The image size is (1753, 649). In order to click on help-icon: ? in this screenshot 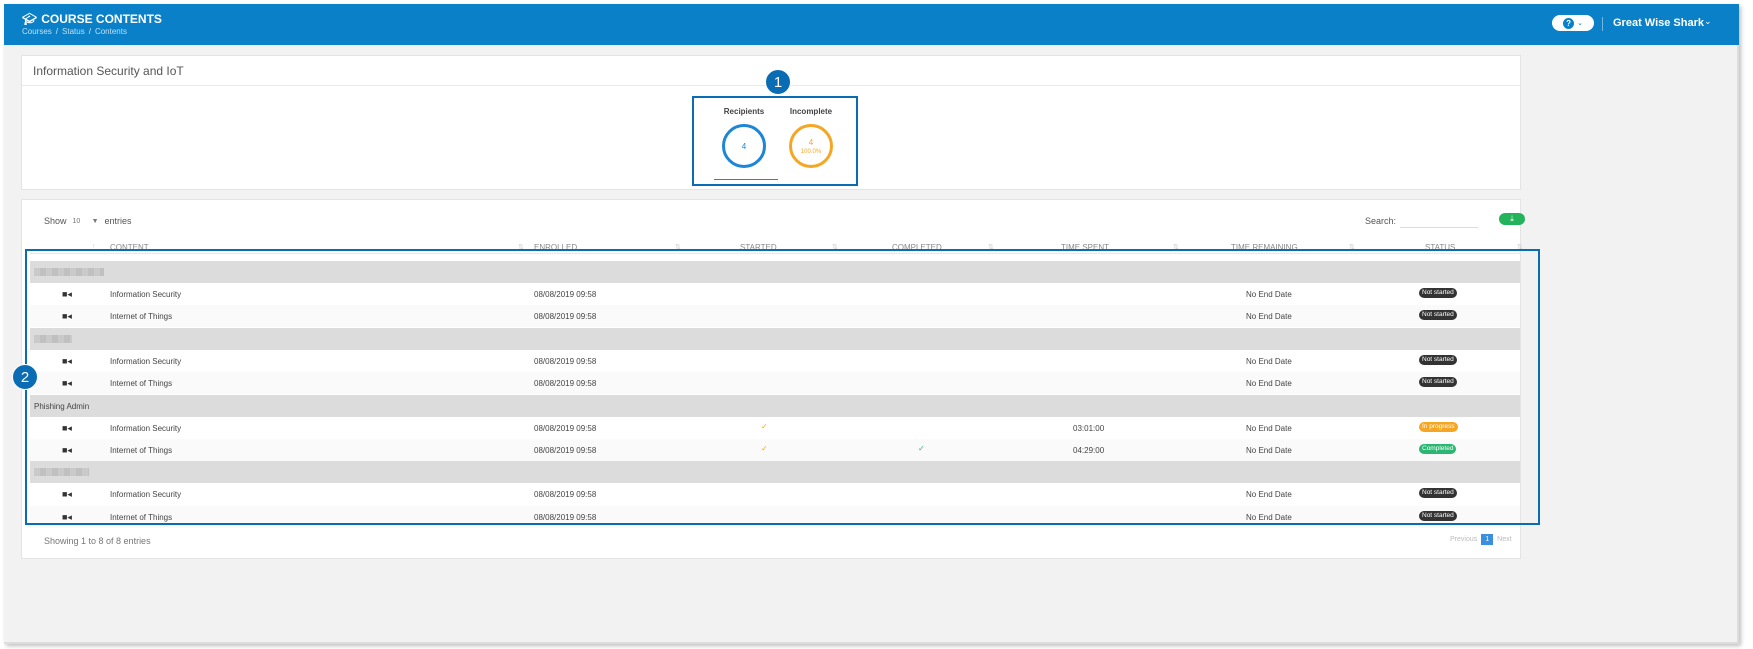, I will do `click(1569, 23)`.